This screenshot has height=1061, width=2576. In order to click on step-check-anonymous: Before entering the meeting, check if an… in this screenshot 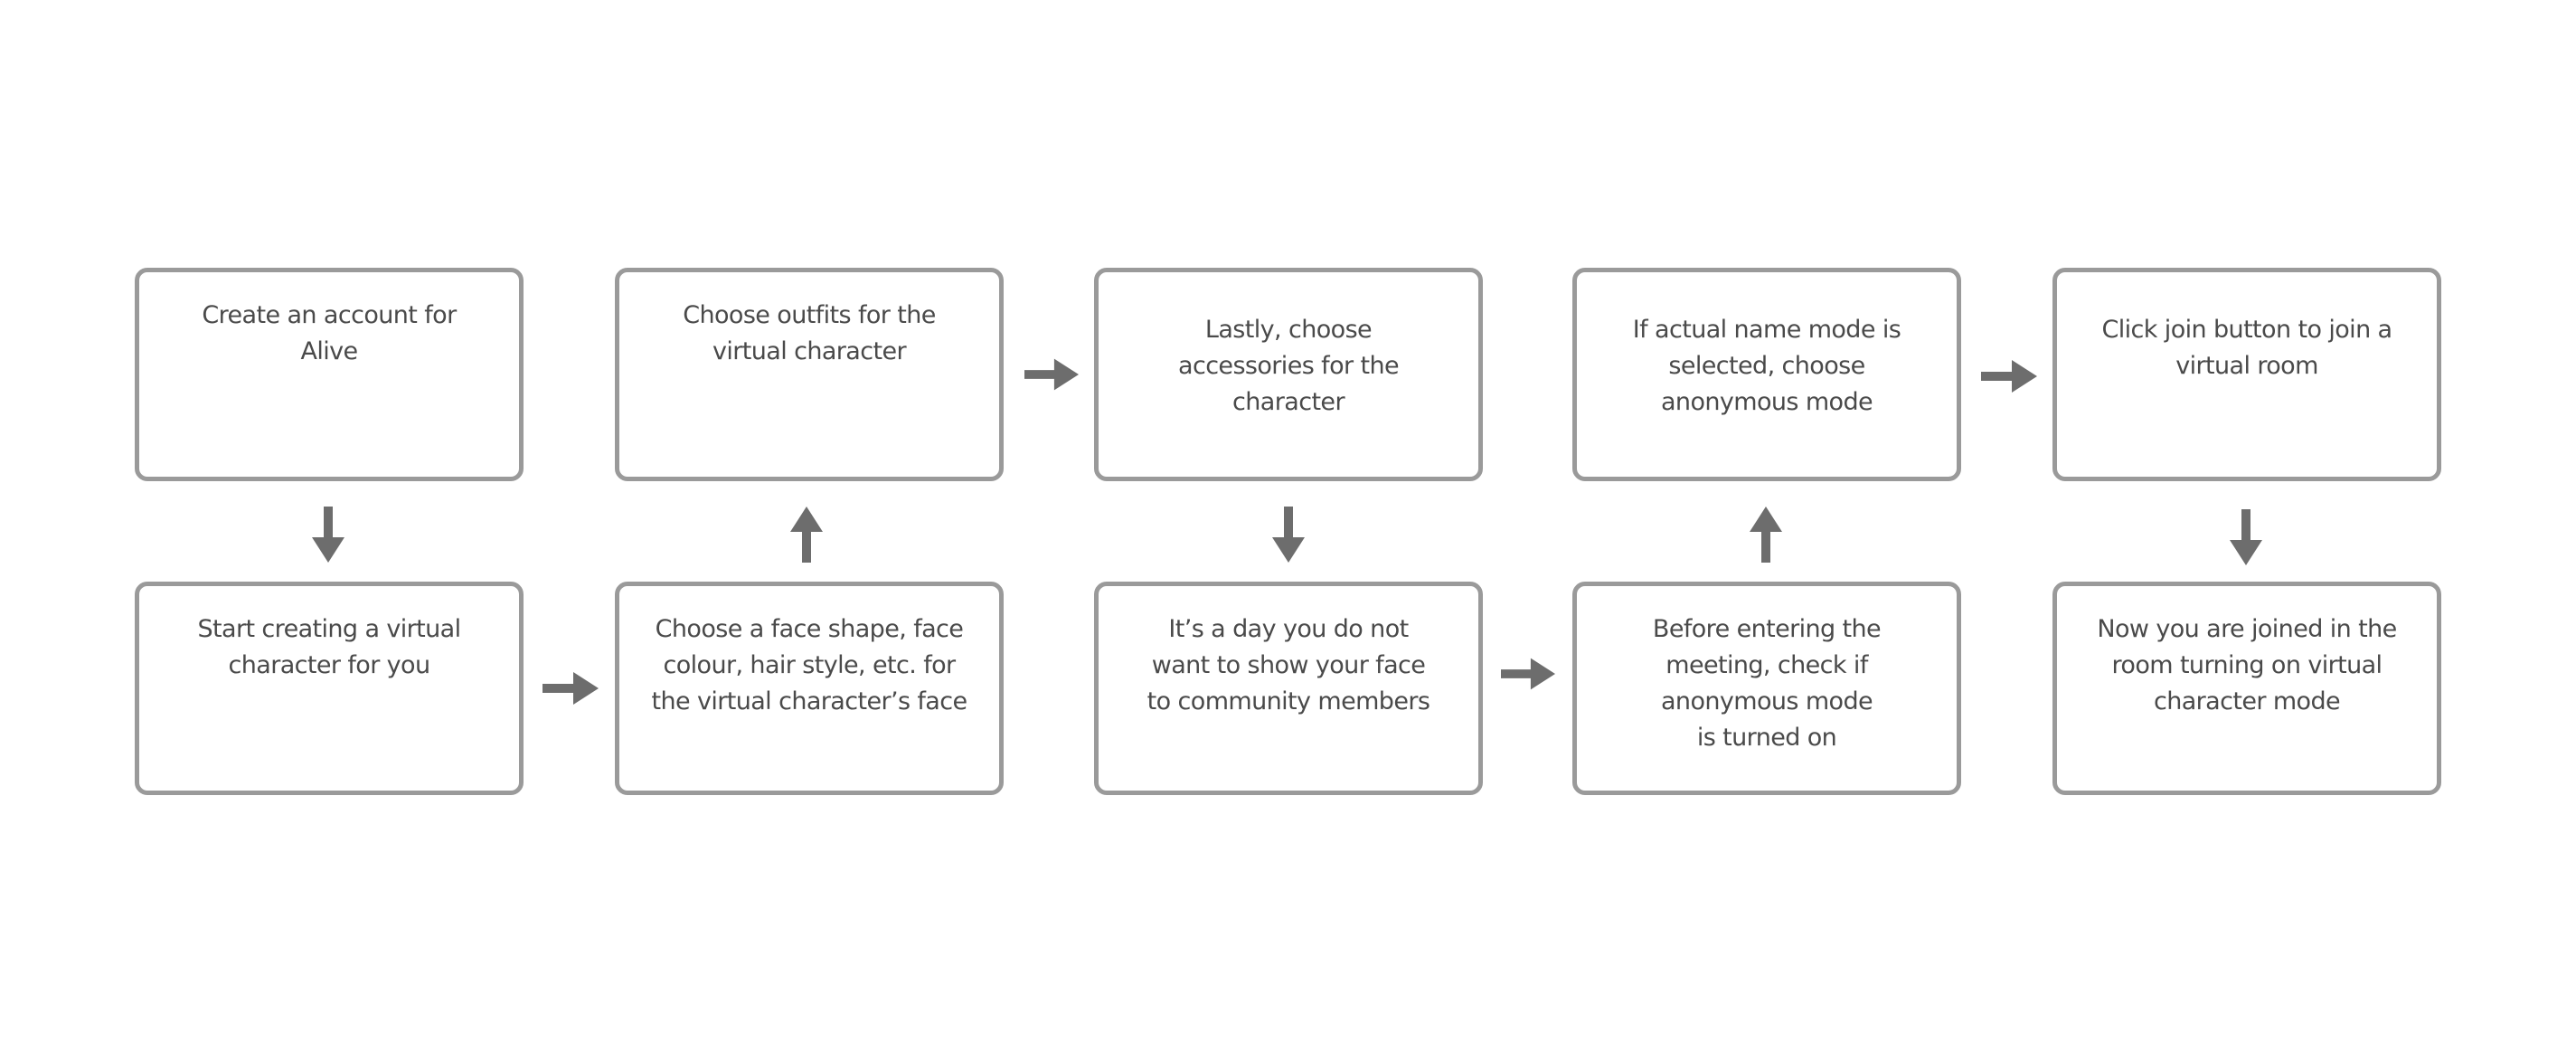, I will do `click(1767, 688)`.